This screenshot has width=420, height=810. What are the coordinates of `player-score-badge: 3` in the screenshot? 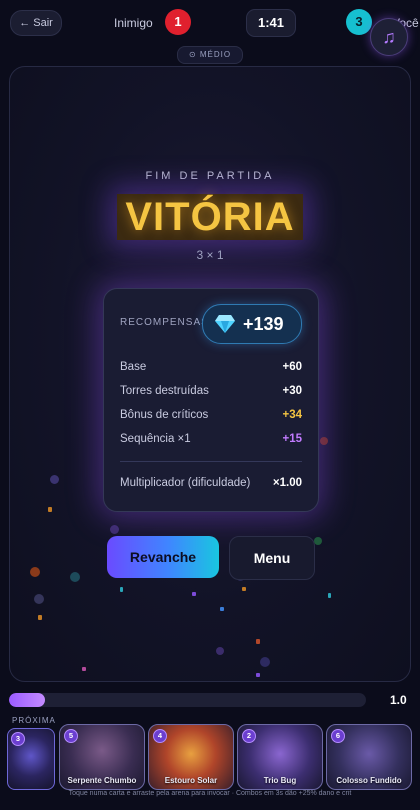 It's located at (359, 22).